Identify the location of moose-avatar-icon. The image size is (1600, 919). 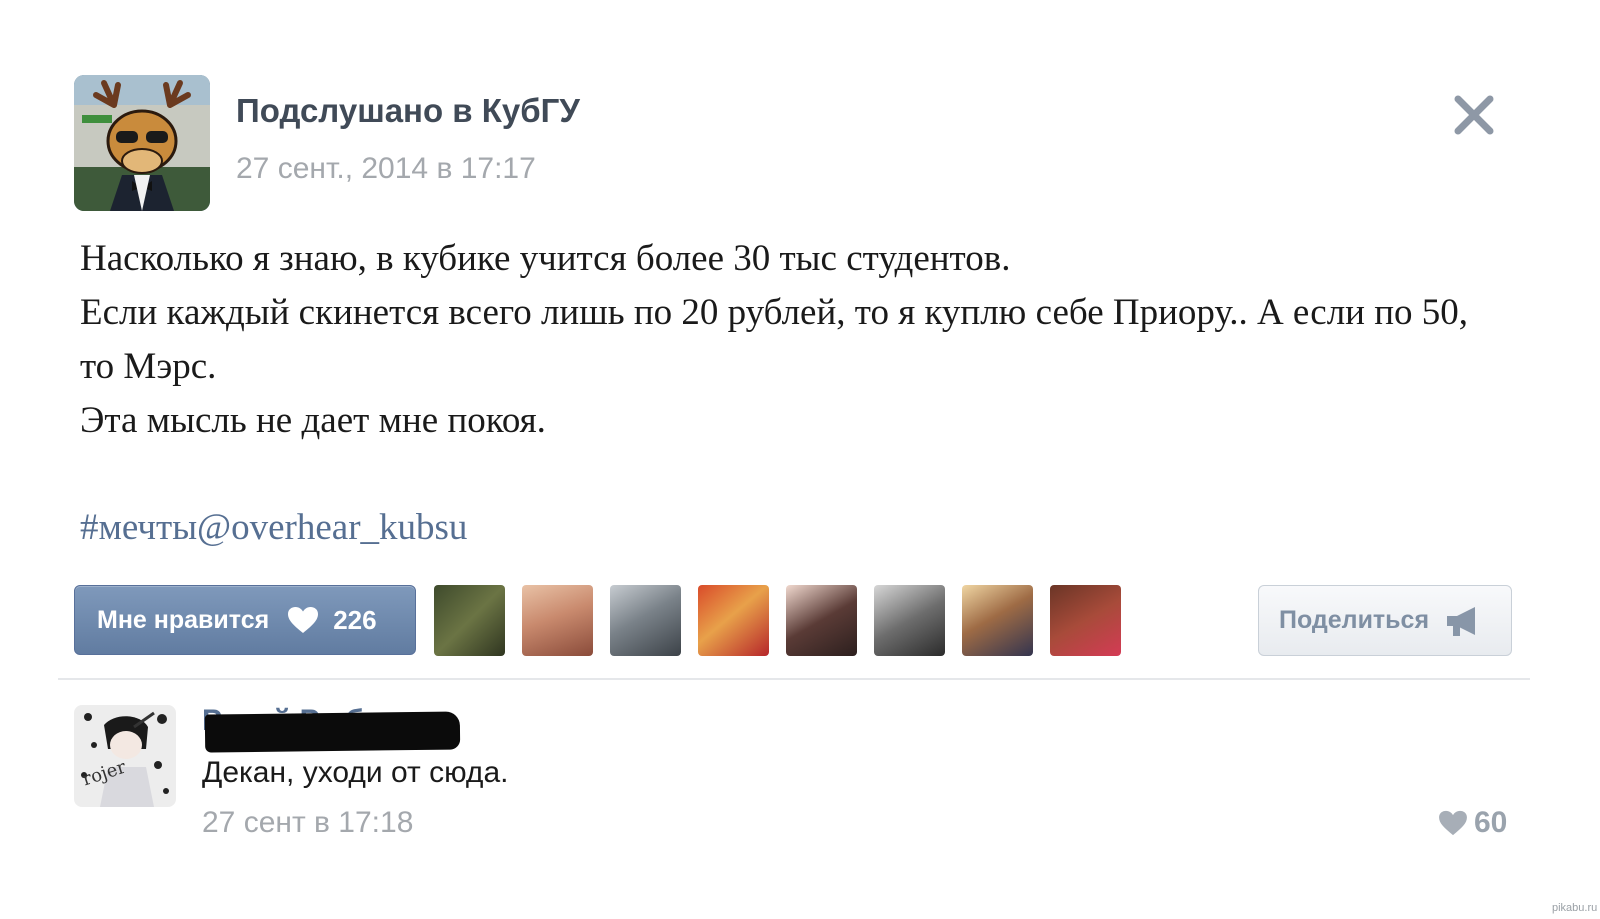
(142, 143).